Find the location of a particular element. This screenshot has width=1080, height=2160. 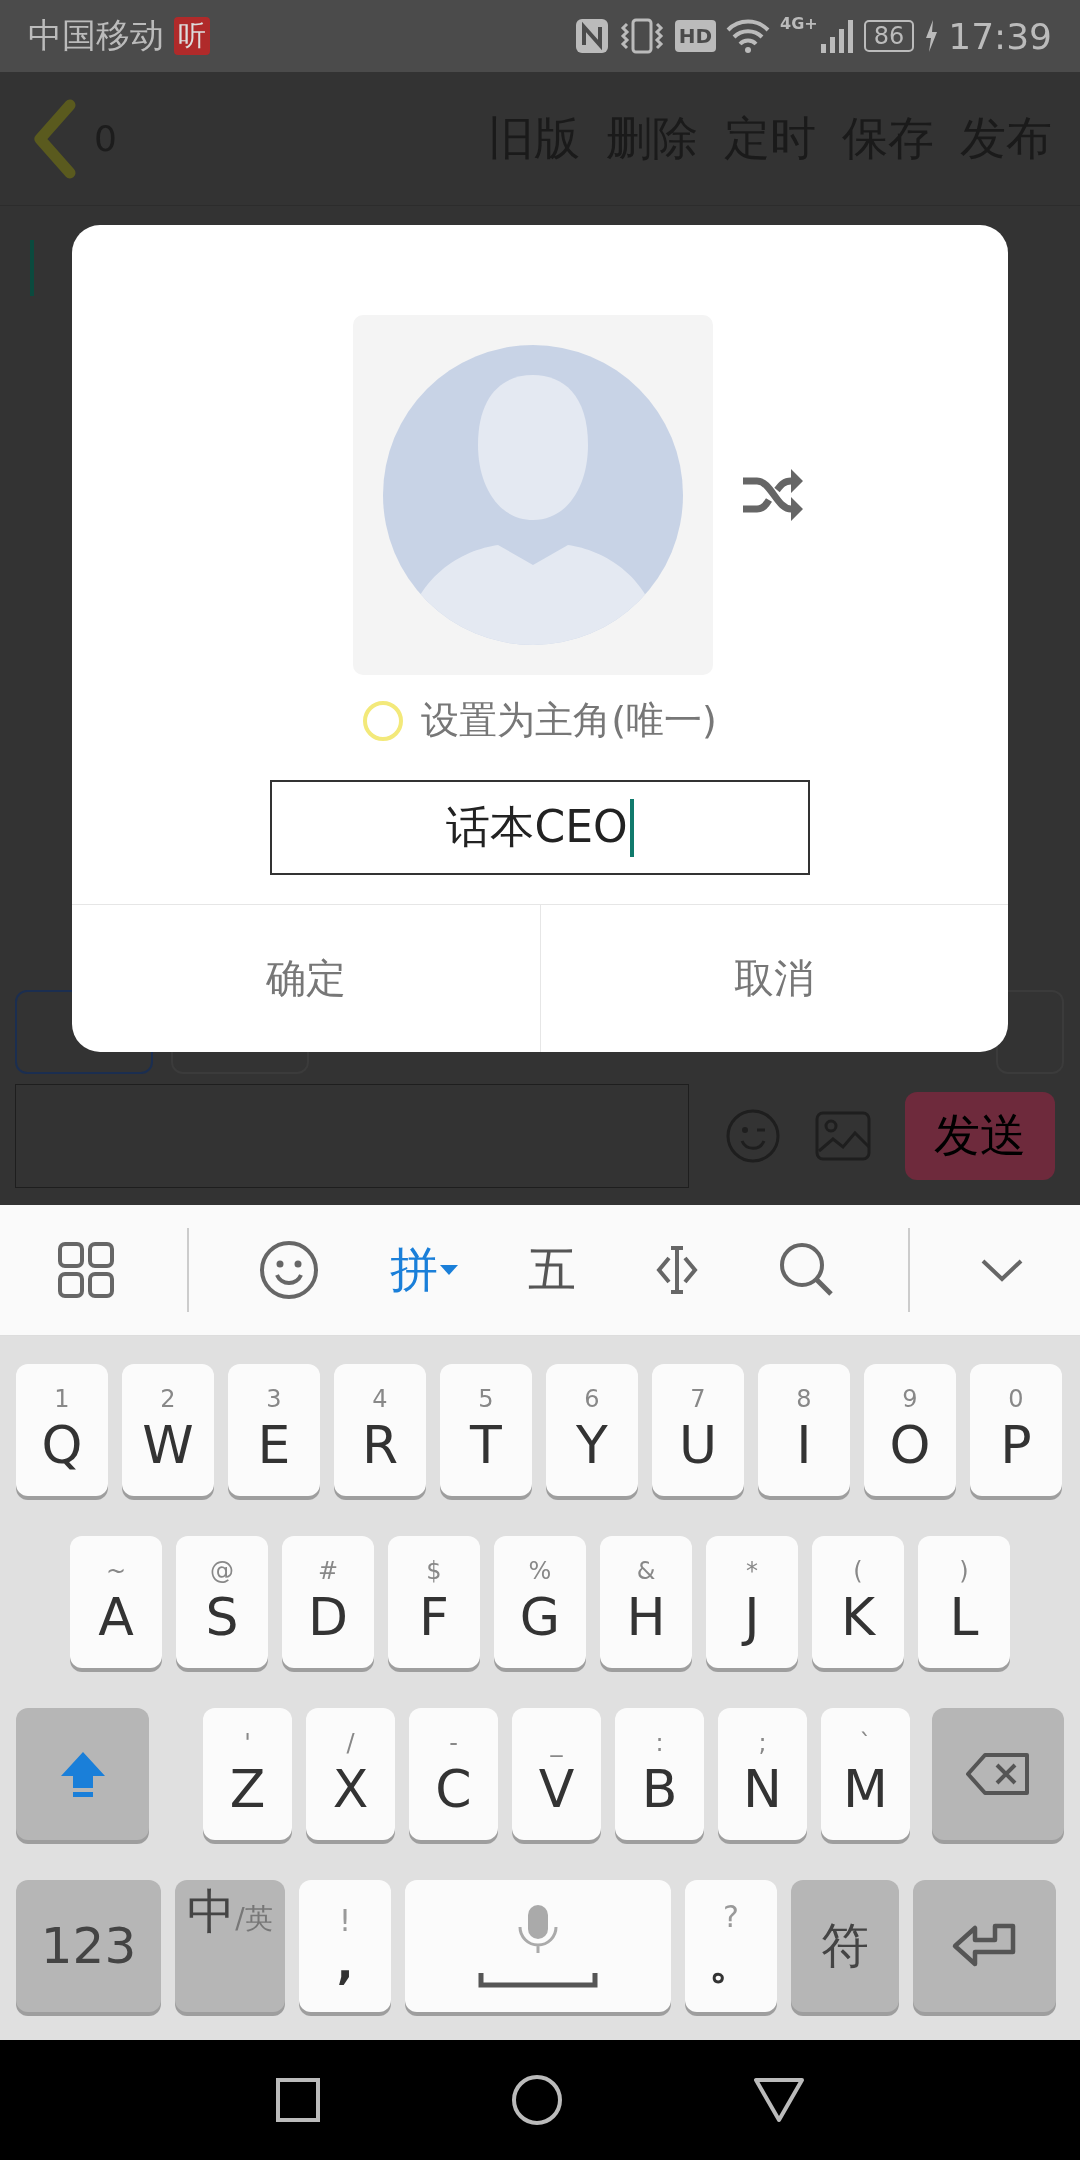

signal-icon is located at coordinates (836, 36).